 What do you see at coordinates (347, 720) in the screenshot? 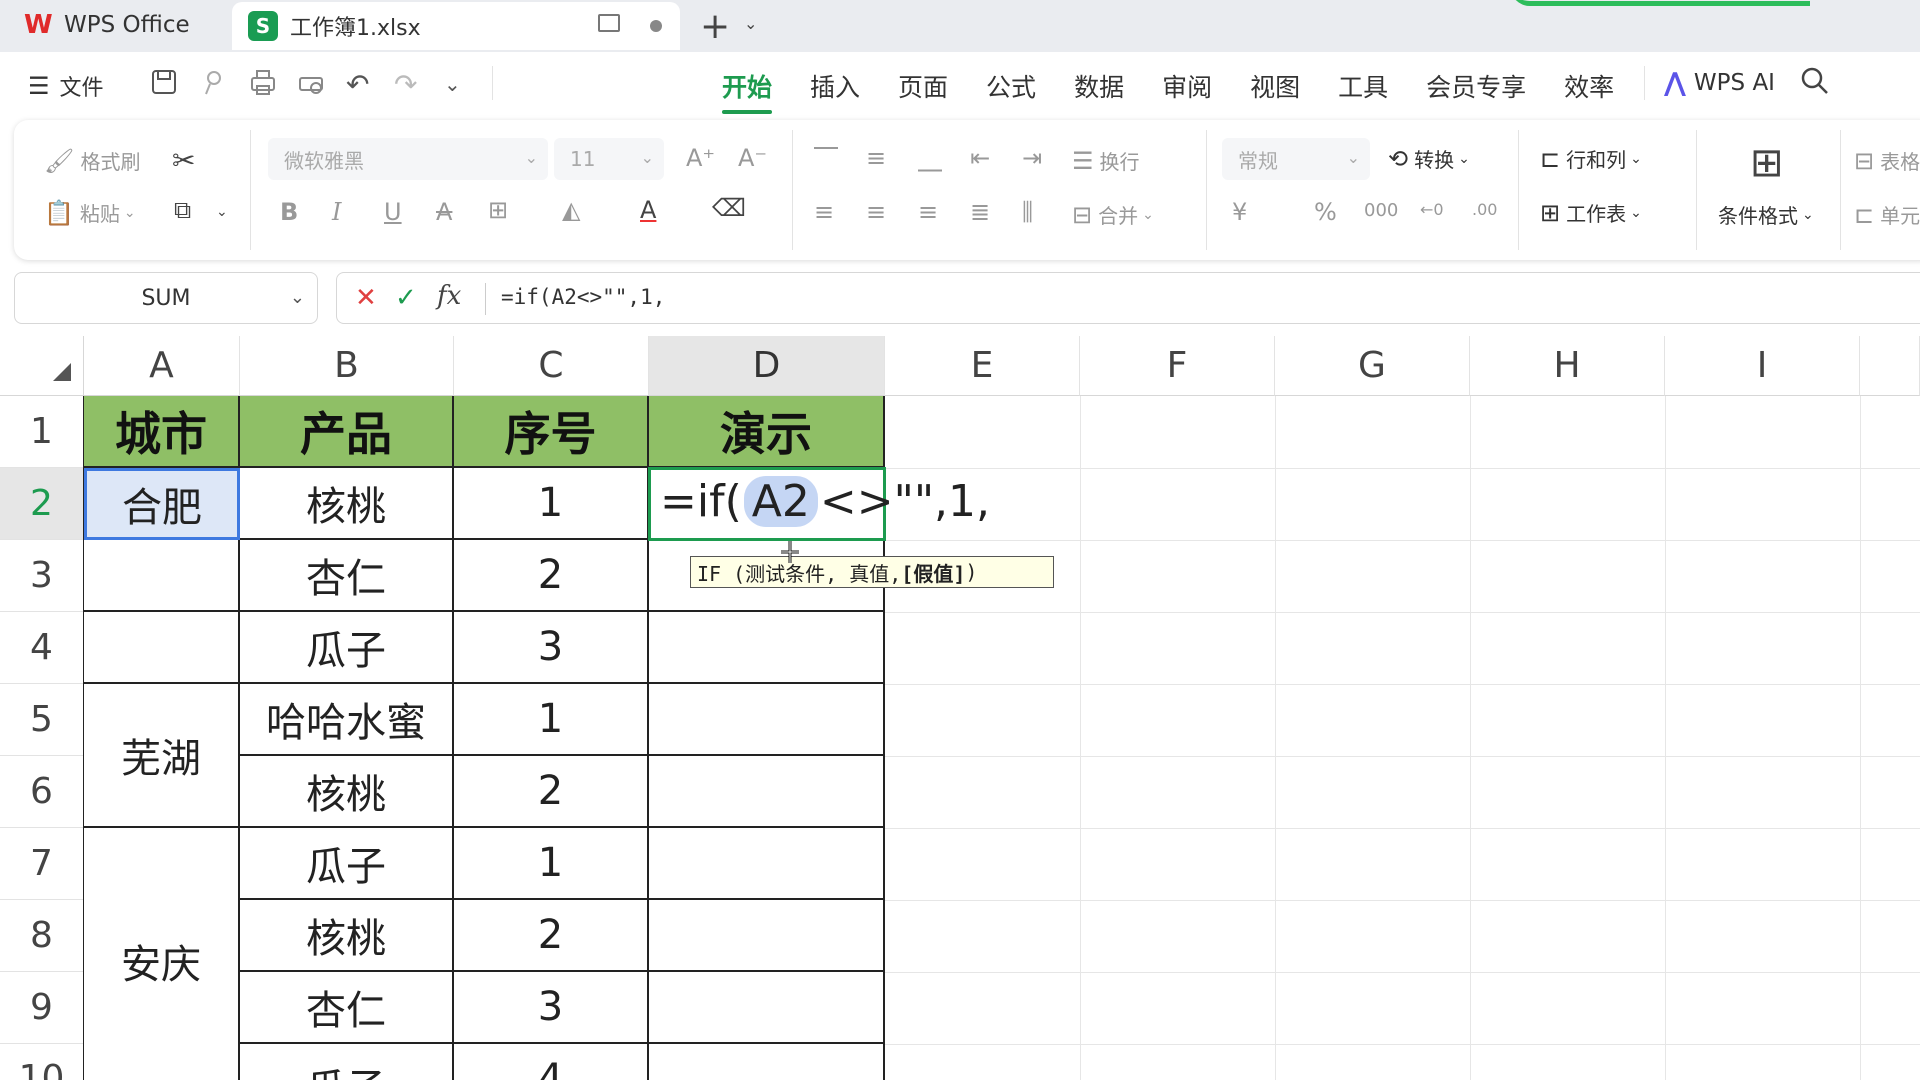
I see `cell-b5: 哈哈水蜜` at bounding box center [347, 720].